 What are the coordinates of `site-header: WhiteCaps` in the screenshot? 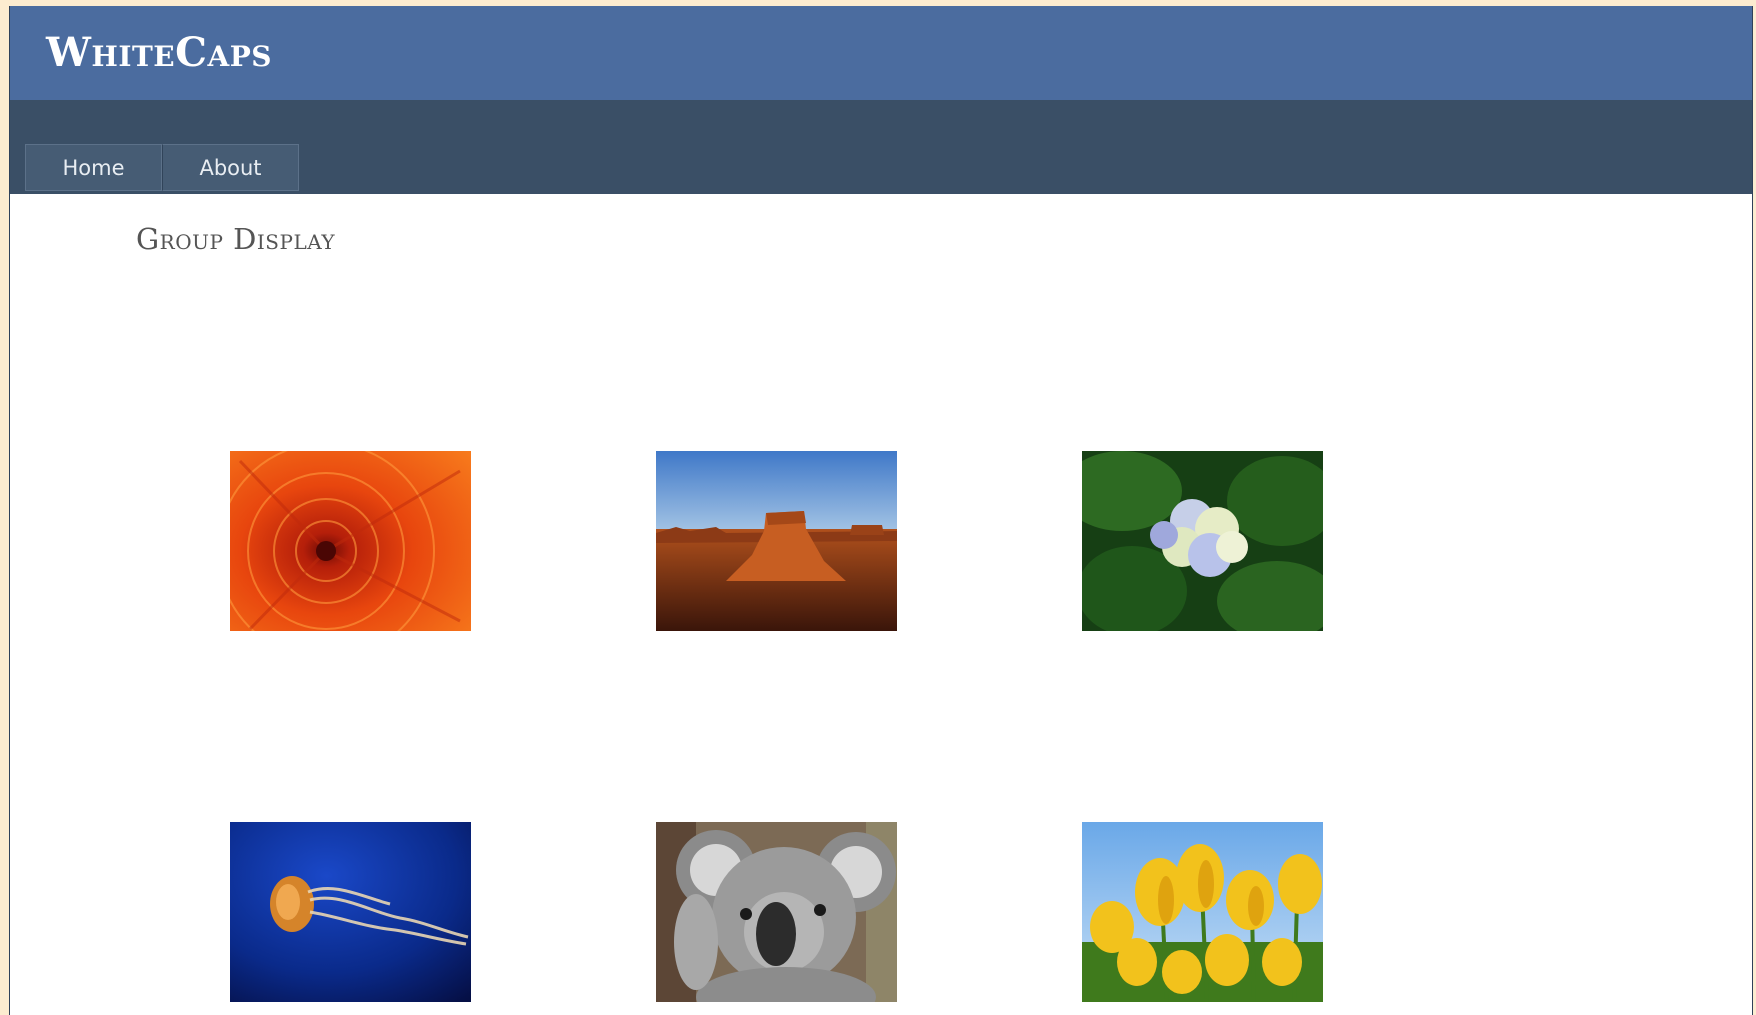 It's located at (881, 53).